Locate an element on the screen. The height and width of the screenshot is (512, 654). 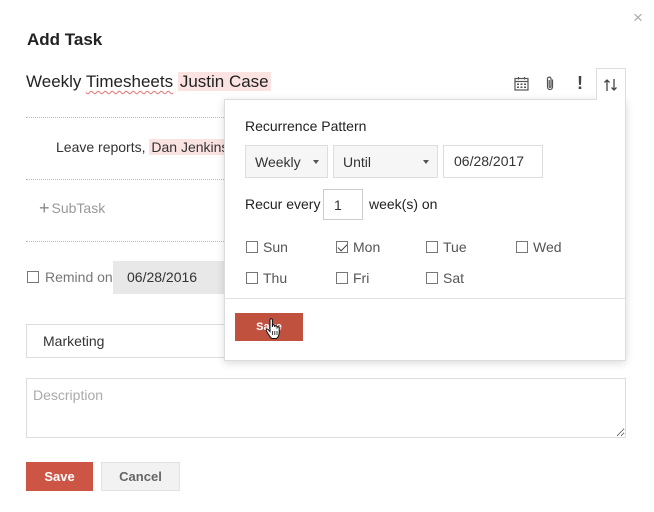
subtask-item: Leave reports, Dan Jenkins is located at coordinates (143, 147).